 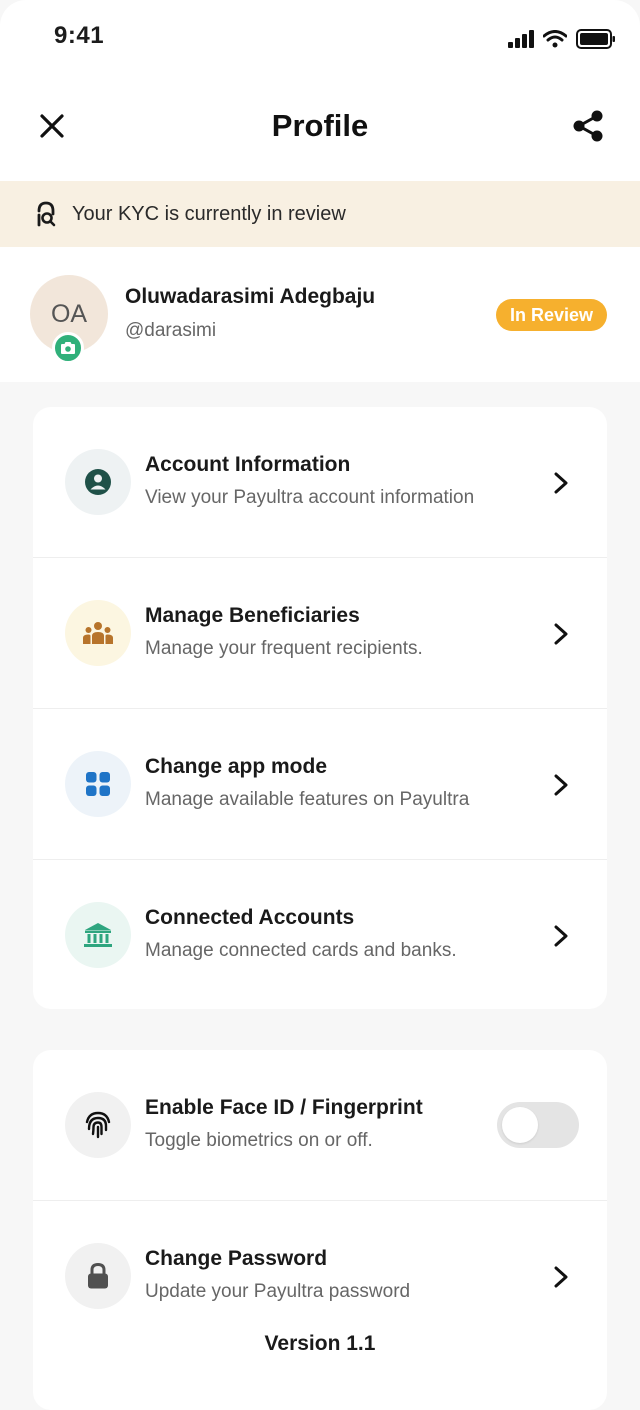 I want to click on change-photo-button, so click(x=68, y=348).